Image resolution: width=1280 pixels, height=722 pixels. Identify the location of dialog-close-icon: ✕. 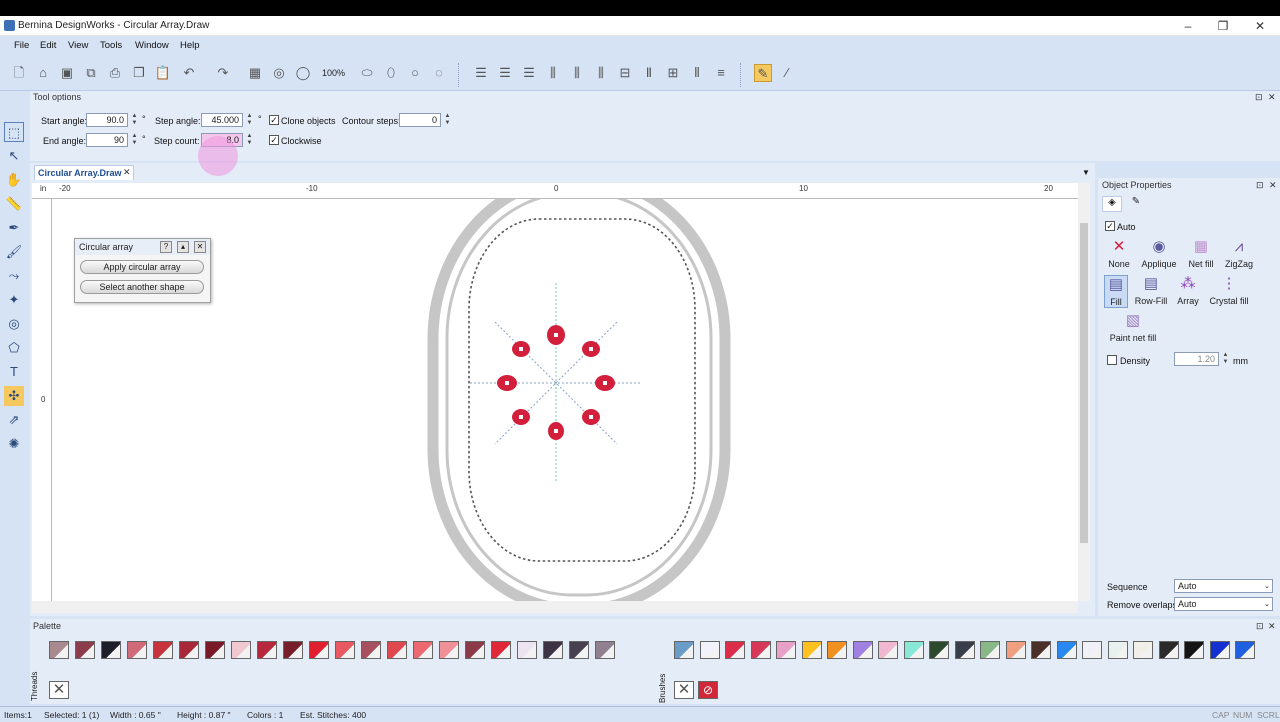
(200, 247).